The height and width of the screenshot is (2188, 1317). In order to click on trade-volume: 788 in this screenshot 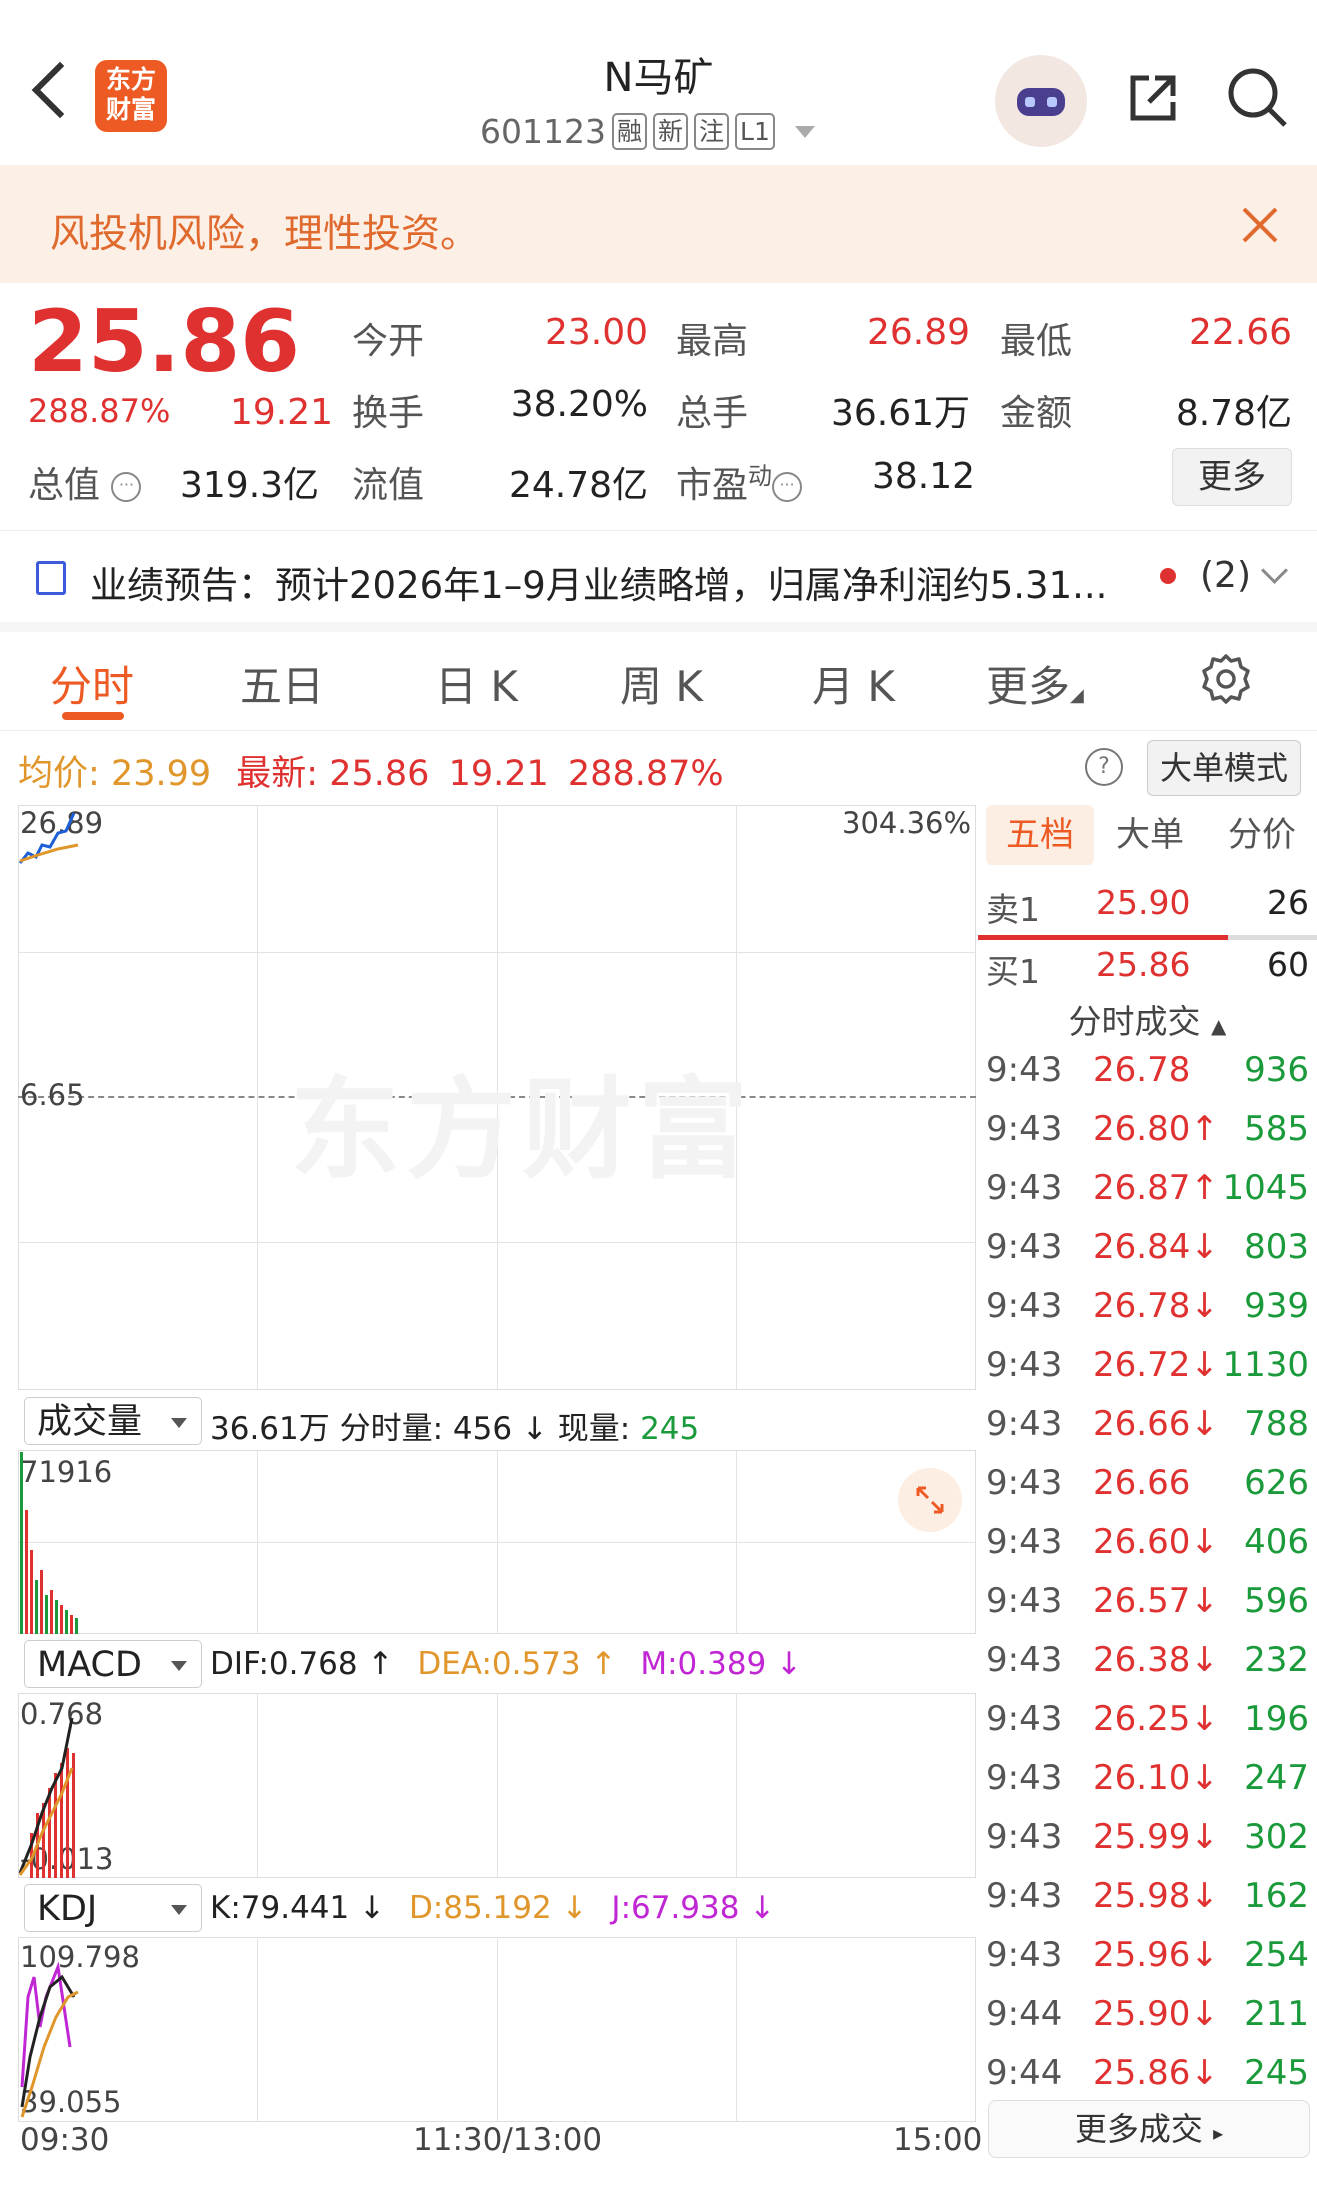, I will do `click(1276, 1424)`.